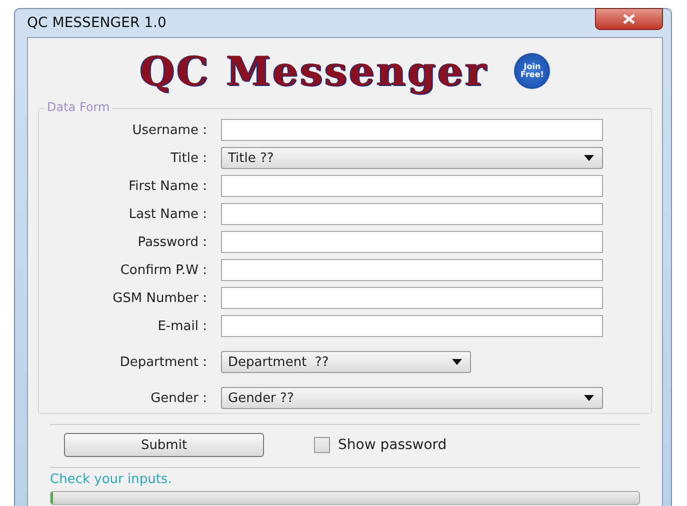  What do you see at coordinates (96, 23) in the screenshot?
I see `window-title: QC MESSENGER 1.0` at bounding box center [96, 23].